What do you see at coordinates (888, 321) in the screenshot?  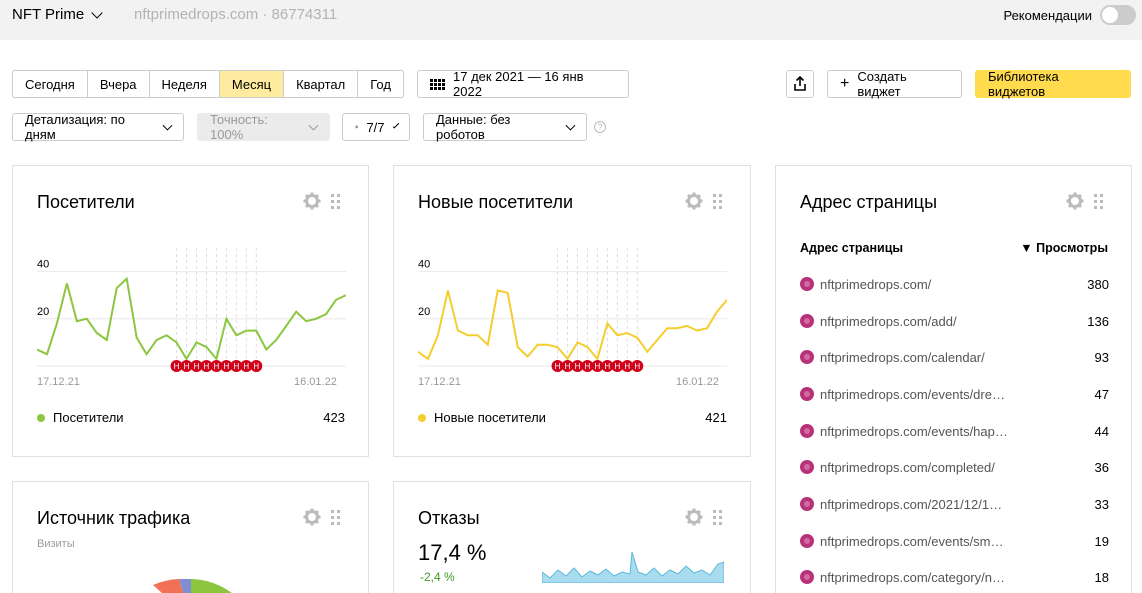 I see `page-url: nftprimedrops.com/add/` at bounding box center [888, 321].